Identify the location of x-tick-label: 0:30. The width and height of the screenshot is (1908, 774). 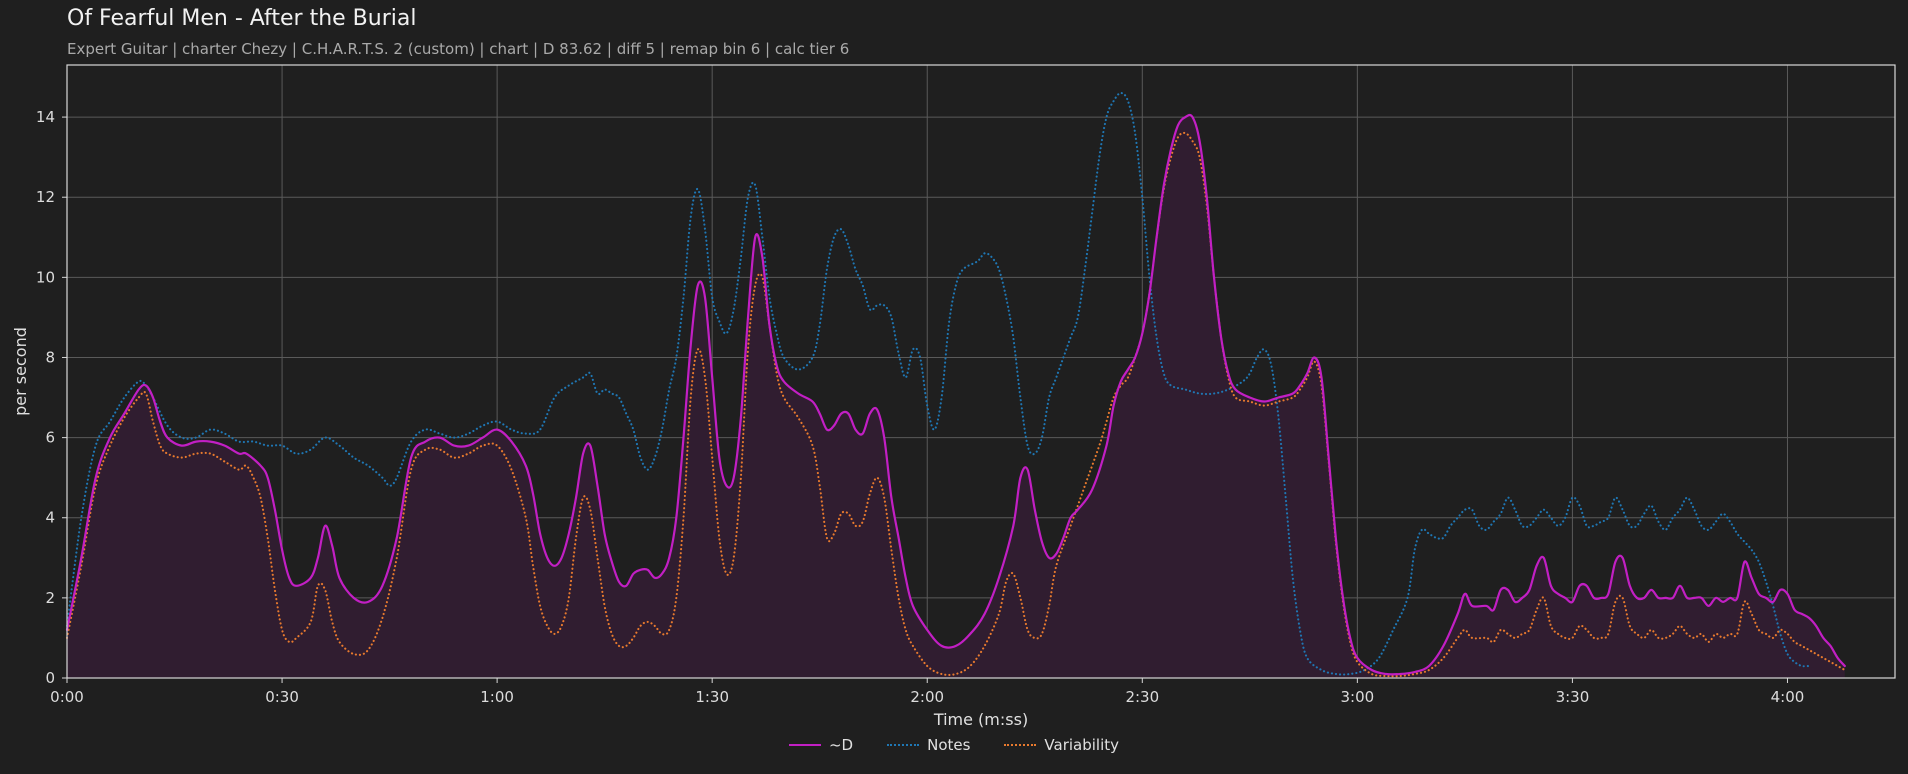
(282, 697).